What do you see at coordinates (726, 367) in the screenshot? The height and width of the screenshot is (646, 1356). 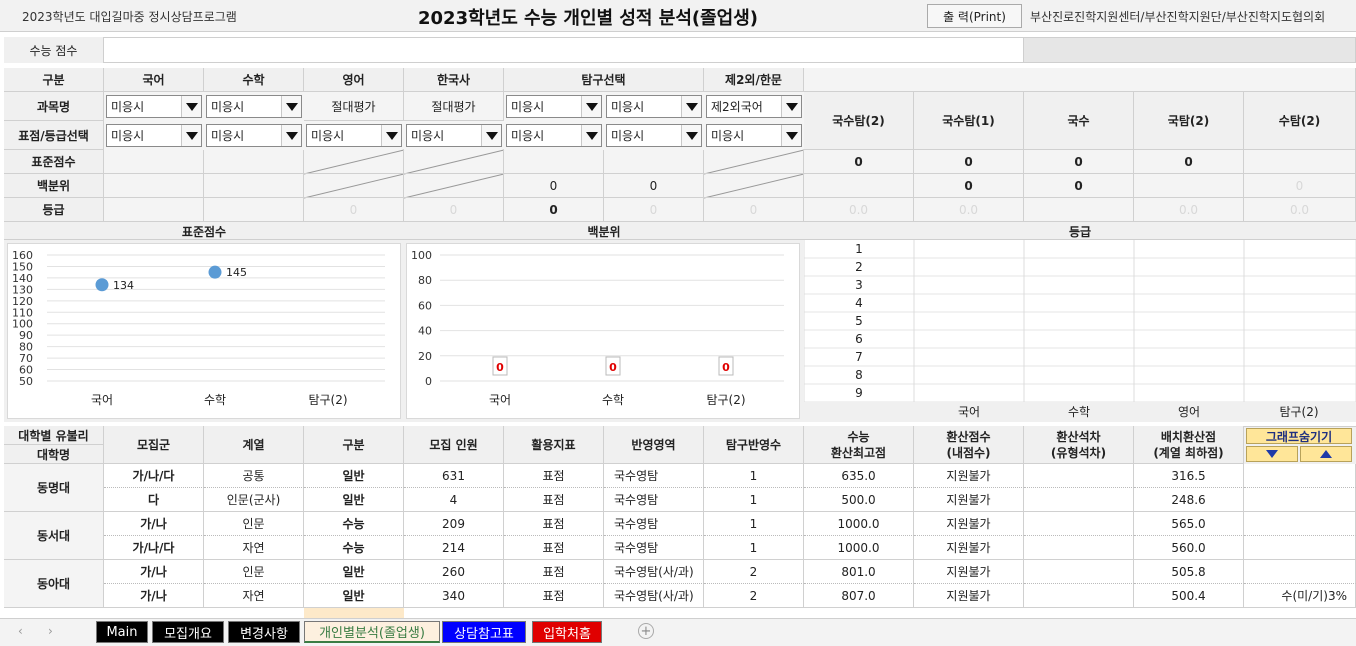 I see `pct-data-label: 0` at bounding box center [726, 367].